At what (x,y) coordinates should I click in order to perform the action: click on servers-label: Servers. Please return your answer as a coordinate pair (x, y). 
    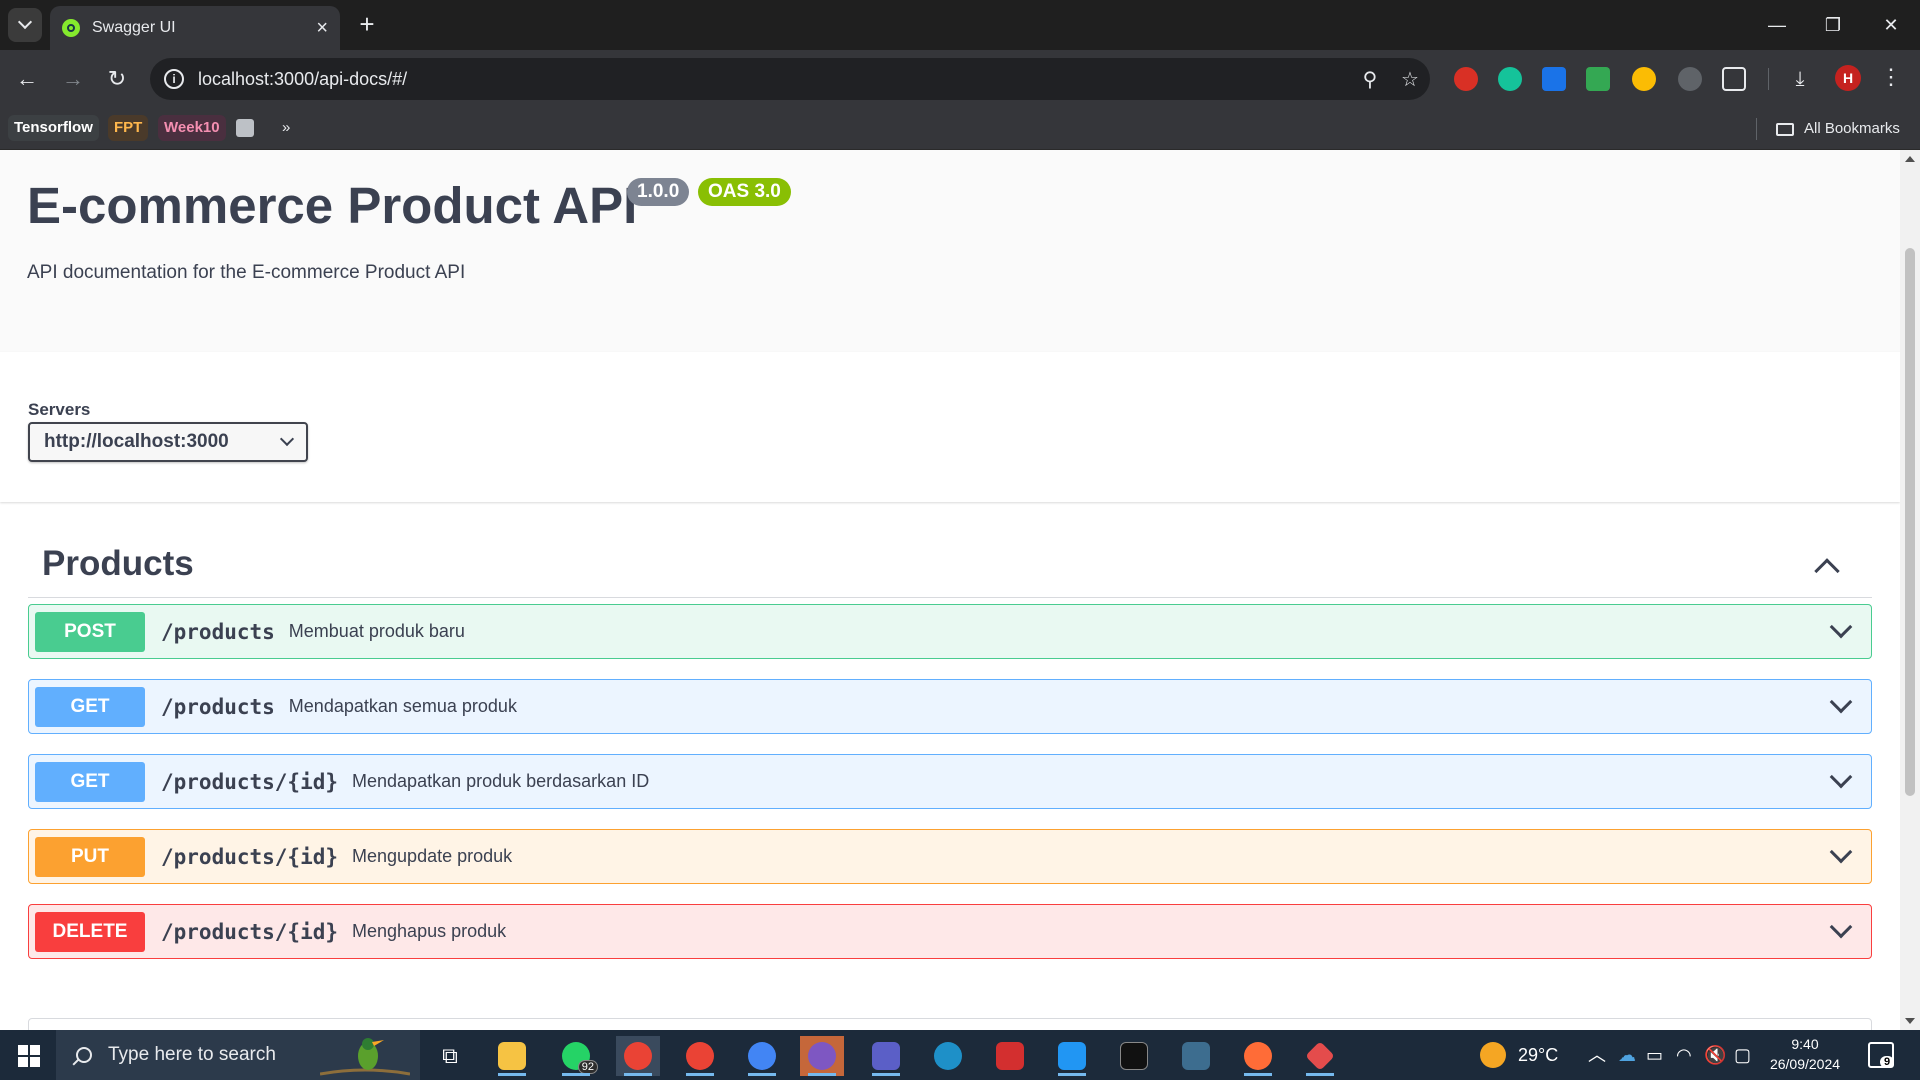
    Looking at the image, I should click on (59, 409).